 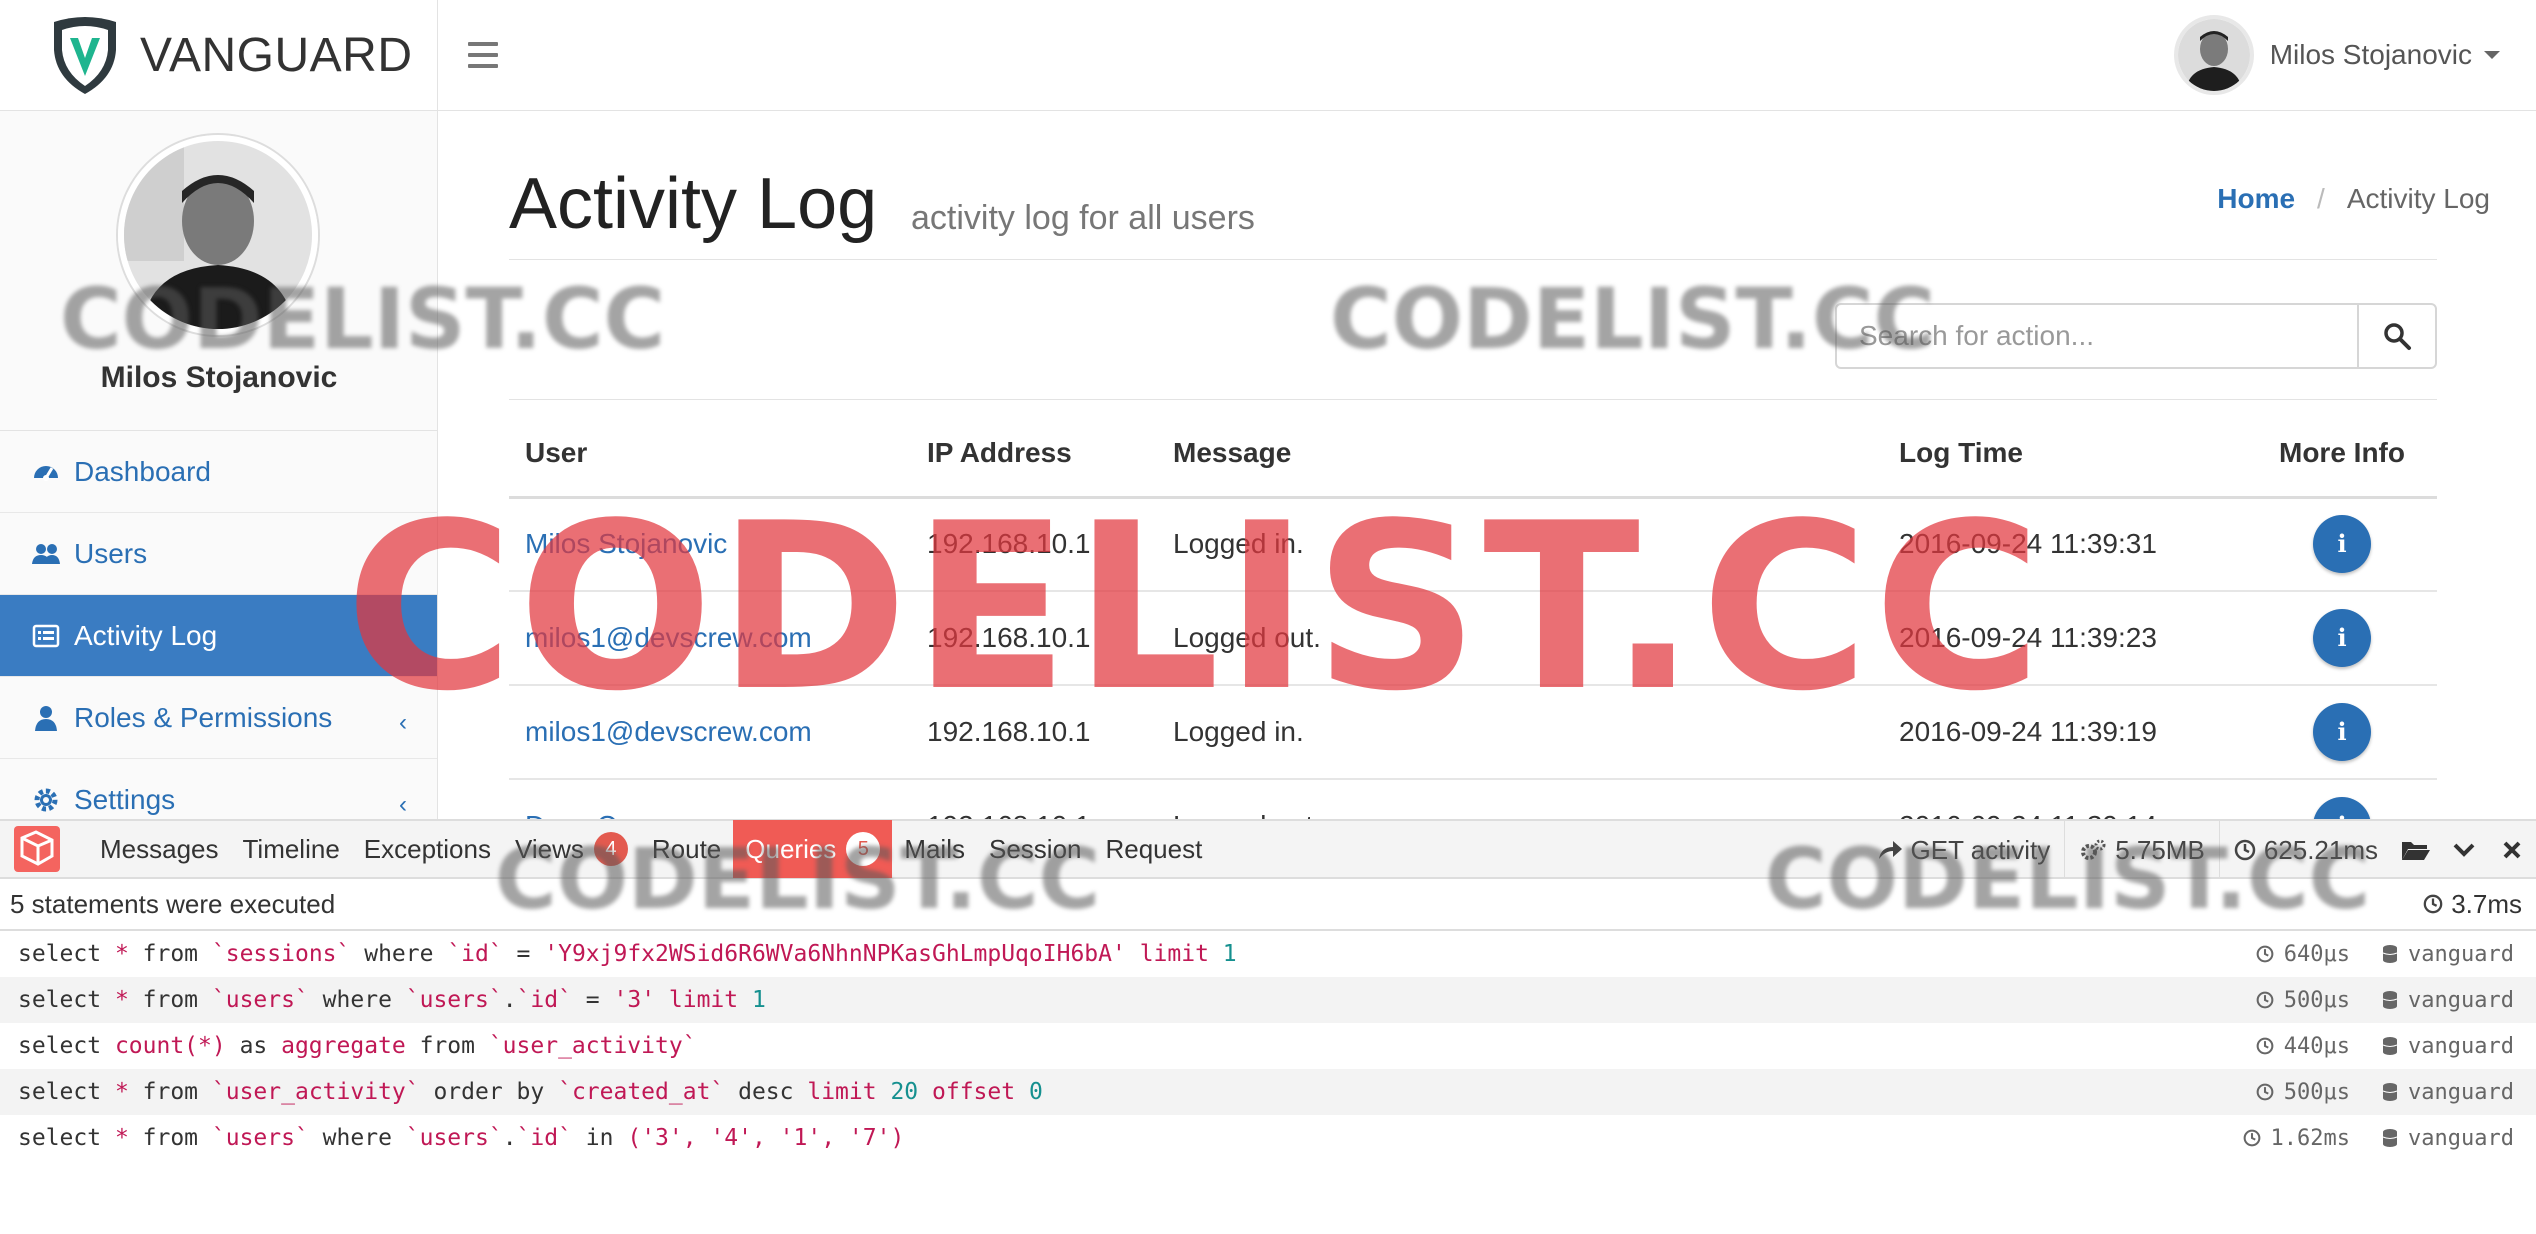 I want to click on tab-label: Mails, so click(x=934, y=848).